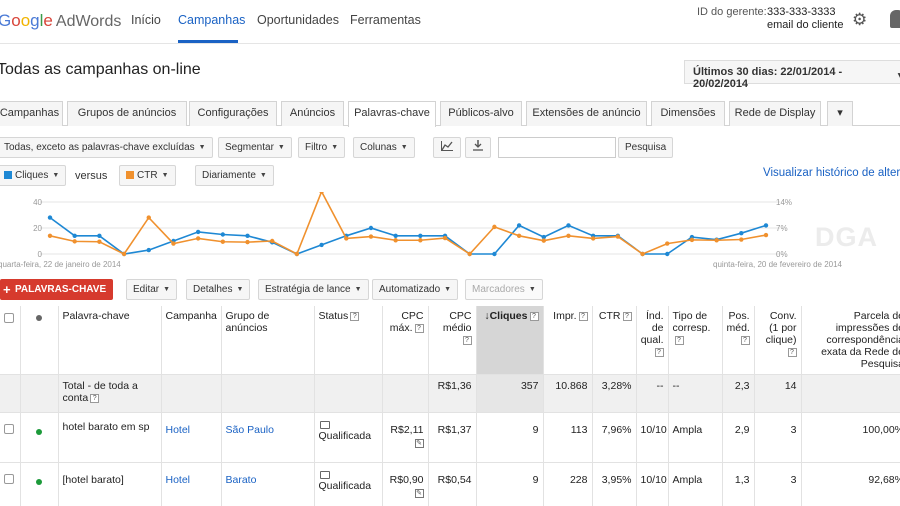 The width and height of the screenshot is (900, 506). I want to click on col-ctr: CTR?, so click(613, 340).